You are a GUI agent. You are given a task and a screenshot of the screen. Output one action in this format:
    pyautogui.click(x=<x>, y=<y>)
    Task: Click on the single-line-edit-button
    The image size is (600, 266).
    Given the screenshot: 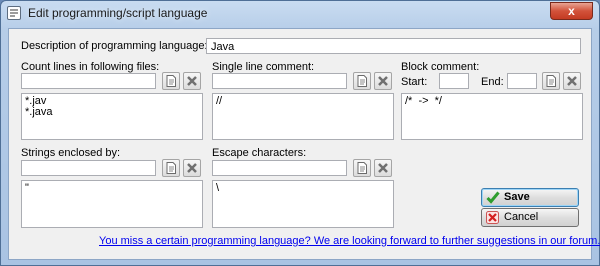 What is the action you would take?
    pyautogui.click(x=362, y=81)
    